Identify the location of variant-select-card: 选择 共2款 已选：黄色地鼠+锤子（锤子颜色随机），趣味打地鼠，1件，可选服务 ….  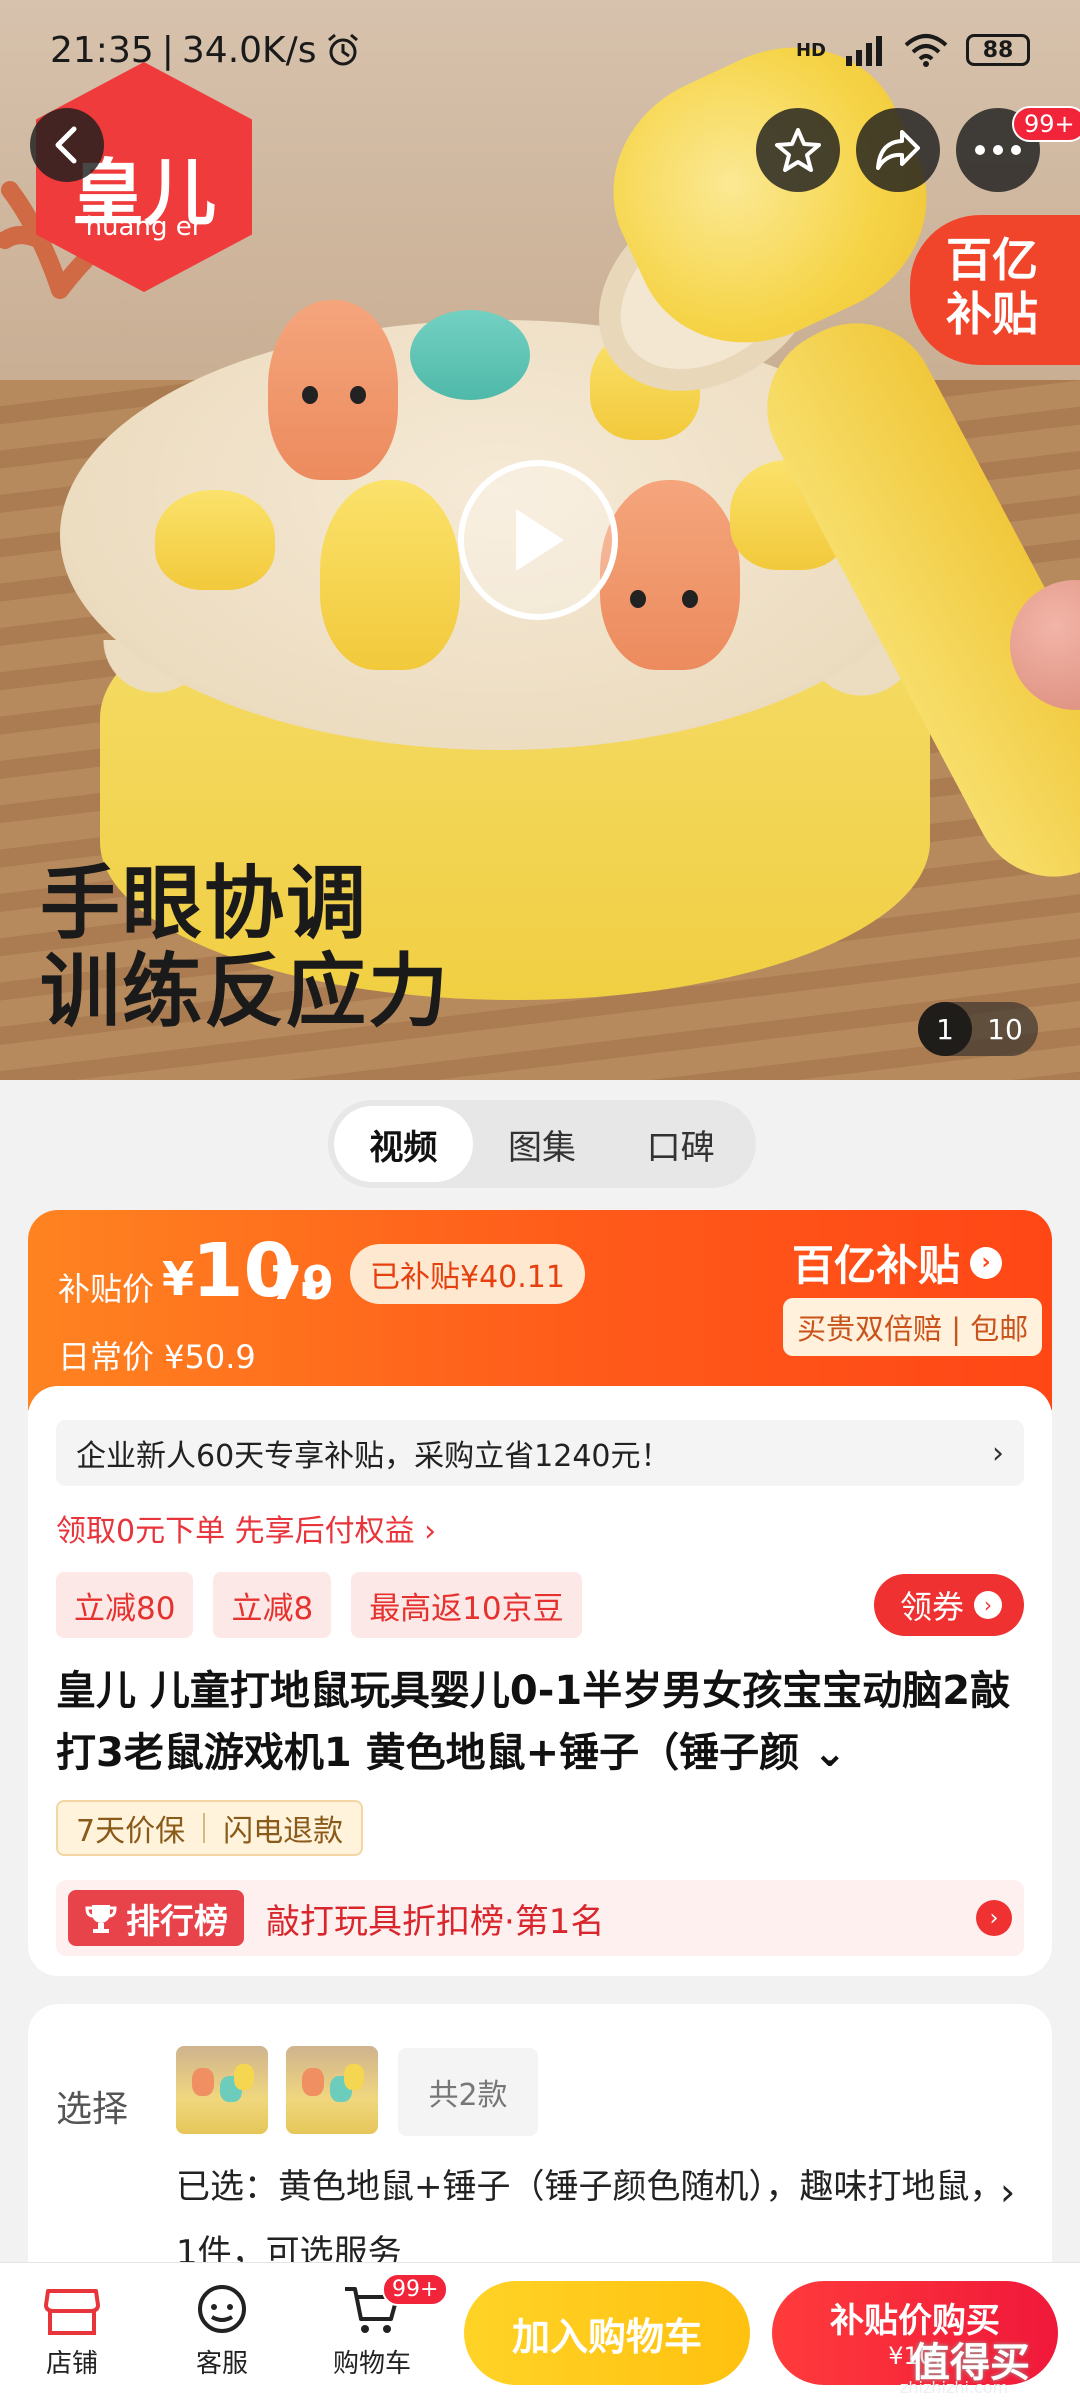
(540, 2154).